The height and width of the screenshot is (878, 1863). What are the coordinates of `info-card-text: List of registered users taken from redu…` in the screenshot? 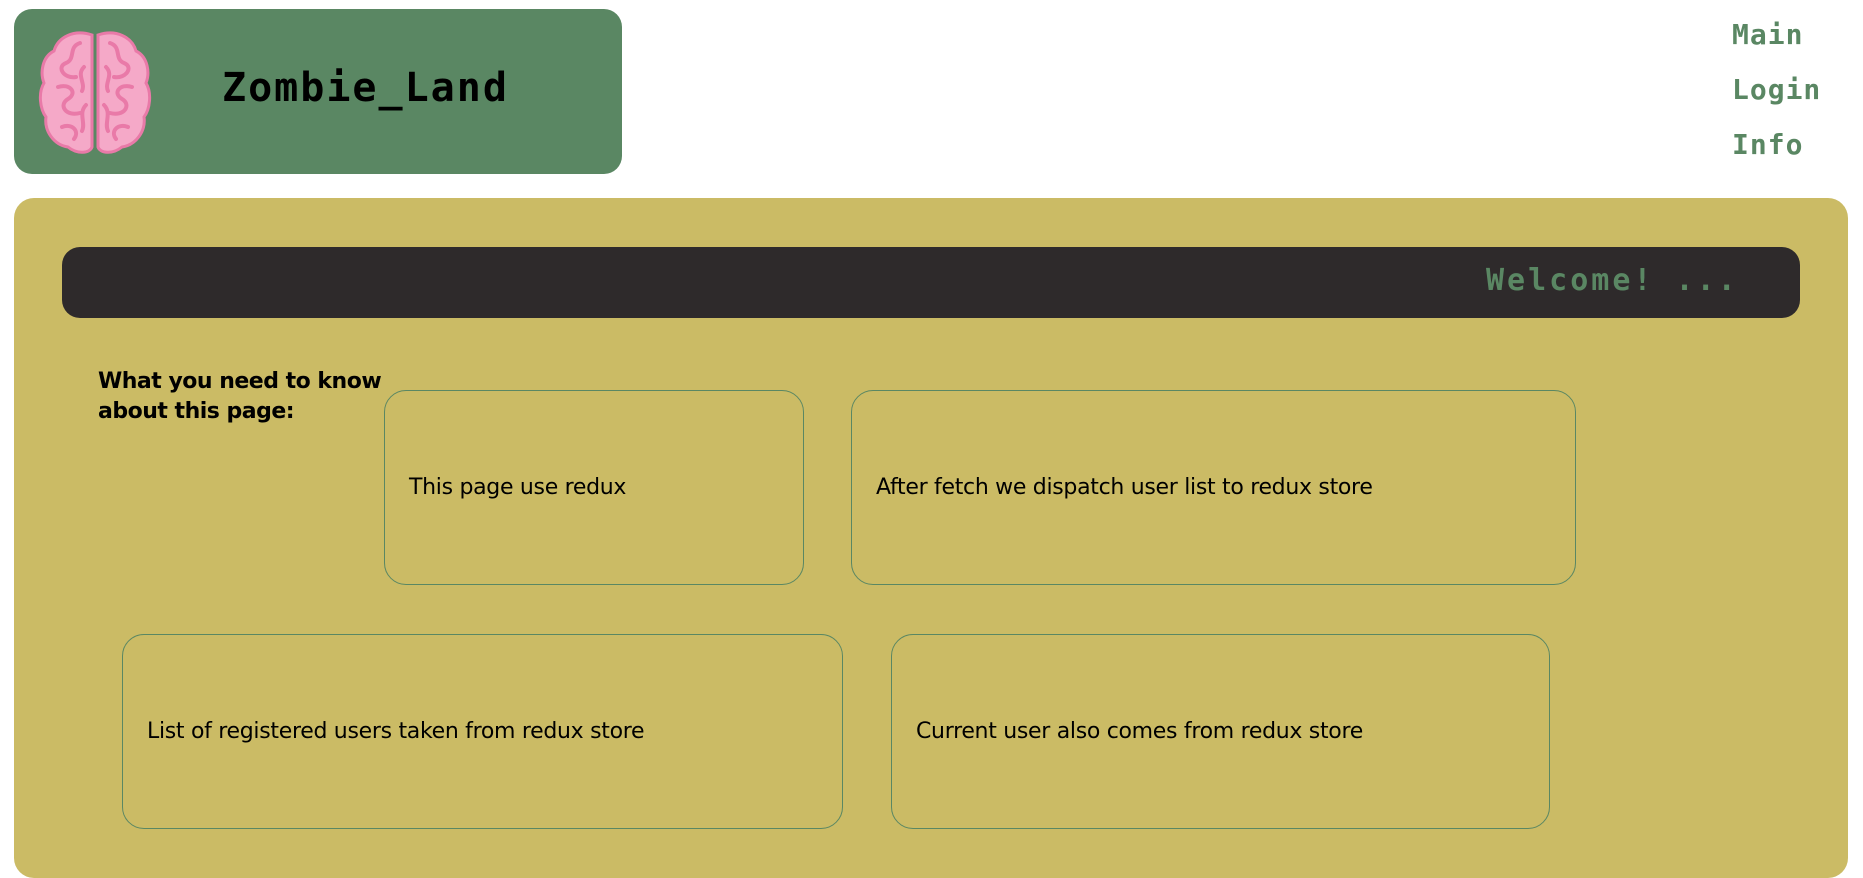 It's located at (396, 731).